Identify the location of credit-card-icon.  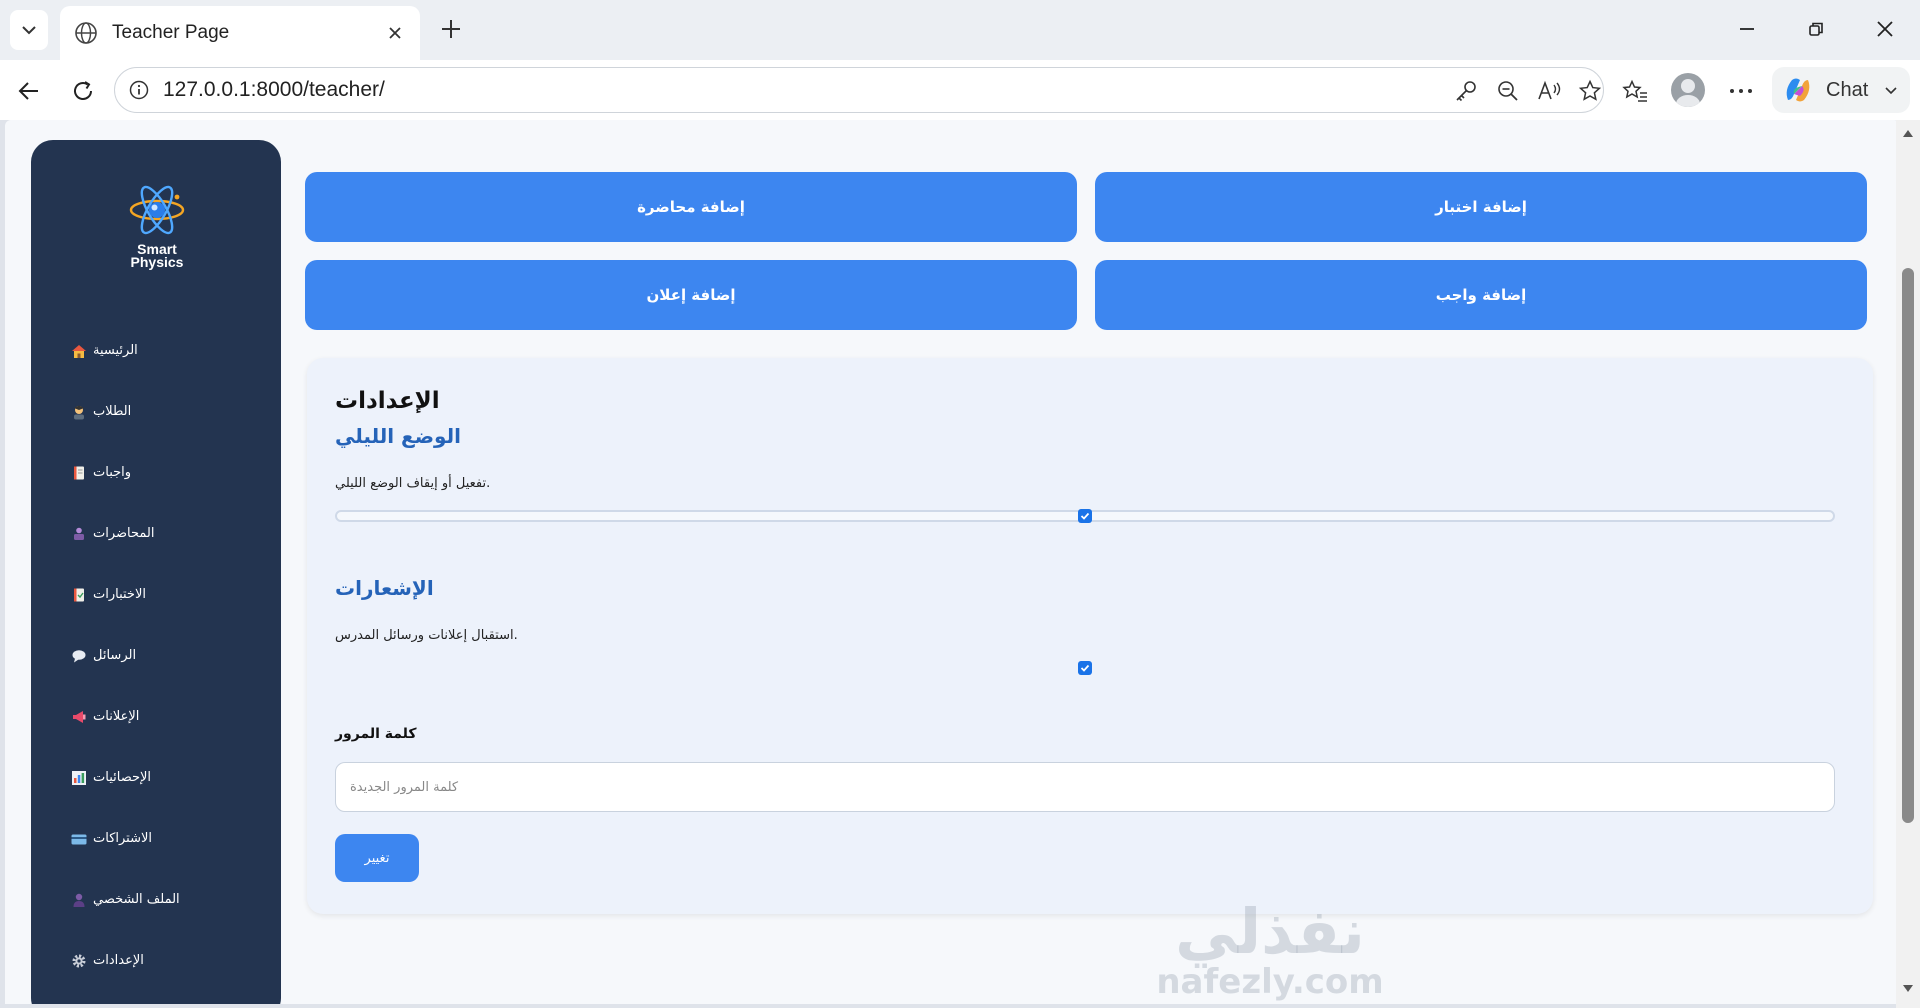
(79, 839).